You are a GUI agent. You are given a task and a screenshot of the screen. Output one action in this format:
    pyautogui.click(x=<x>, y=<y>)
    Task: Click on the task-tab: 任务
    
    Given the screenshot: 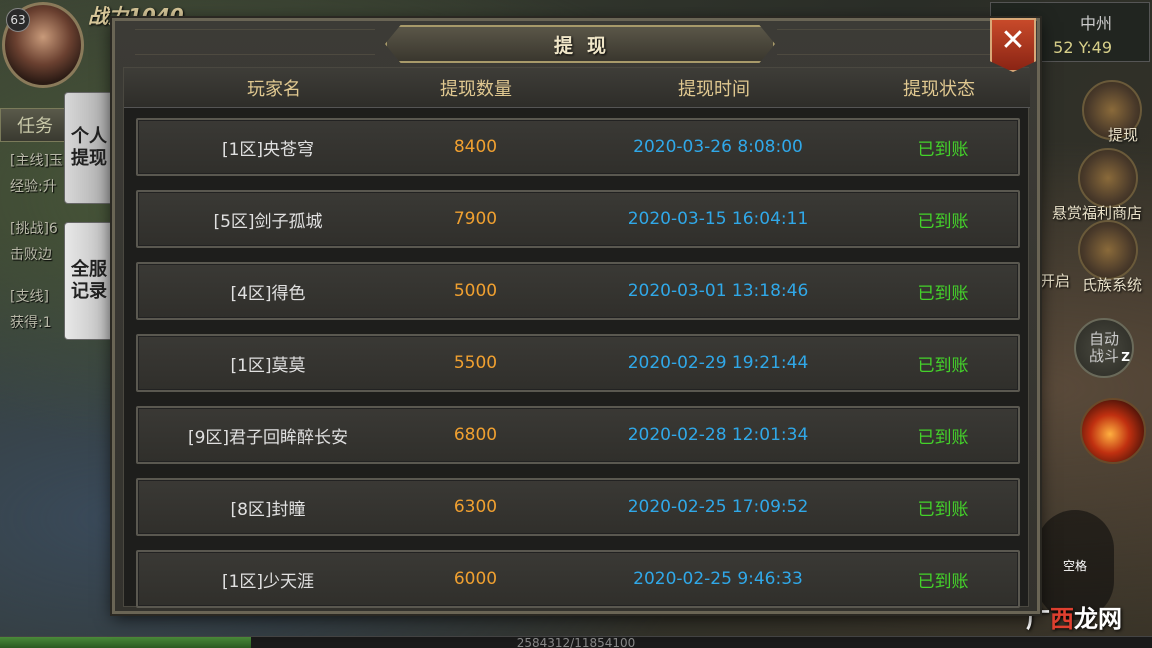 What is the action you would take?
    pyautogui.click(x=35, y=125)
    